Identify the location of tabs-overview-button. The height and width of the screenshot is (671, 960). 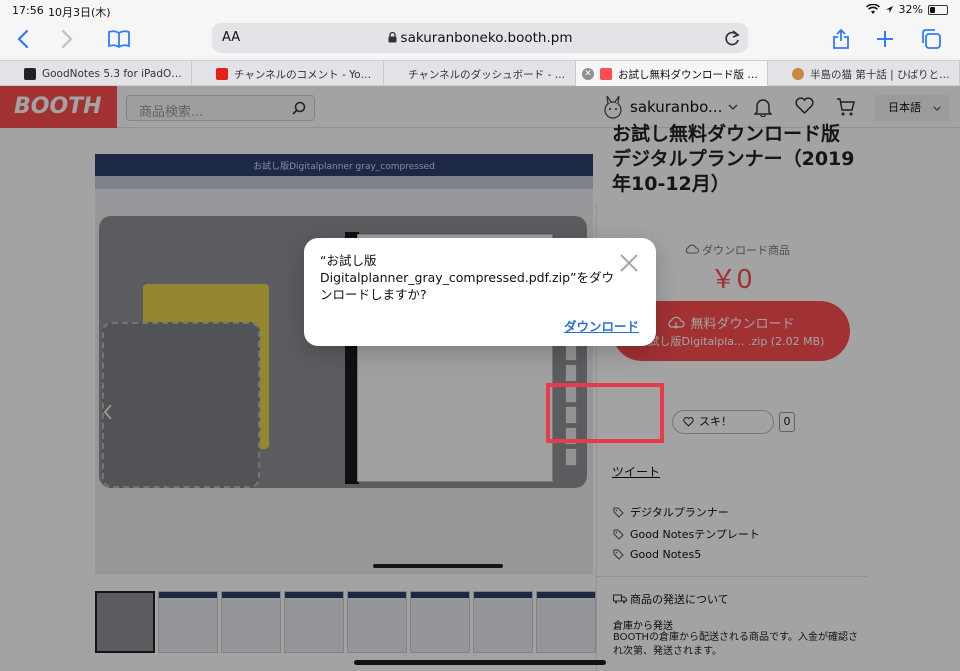
(931, 39).